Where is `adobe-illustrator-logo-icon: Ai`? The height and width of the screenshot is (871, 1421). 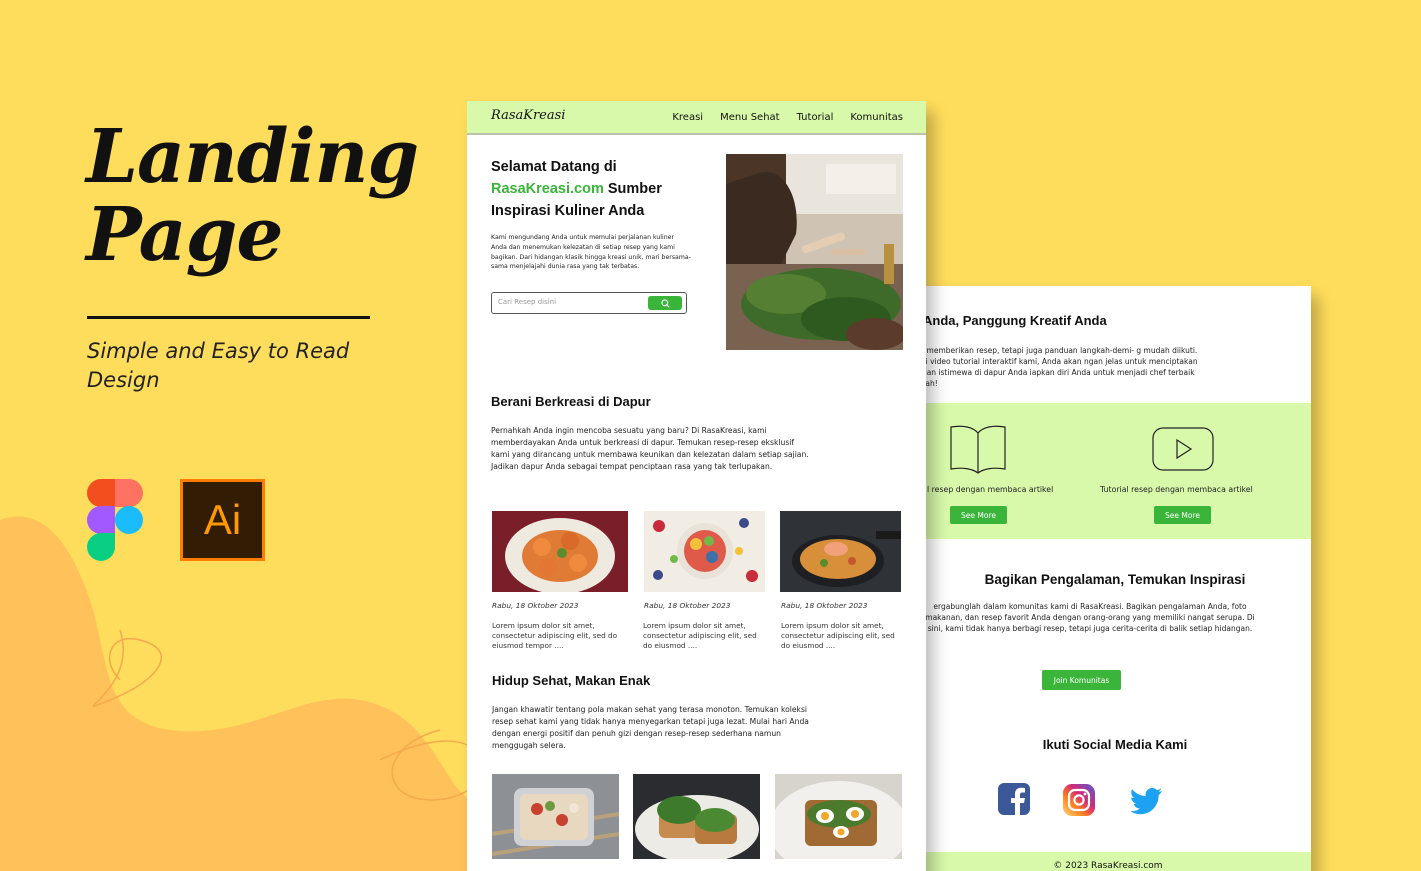 adobe-illustrator-logo-icon: Ai is located at coordinates (222, 520).